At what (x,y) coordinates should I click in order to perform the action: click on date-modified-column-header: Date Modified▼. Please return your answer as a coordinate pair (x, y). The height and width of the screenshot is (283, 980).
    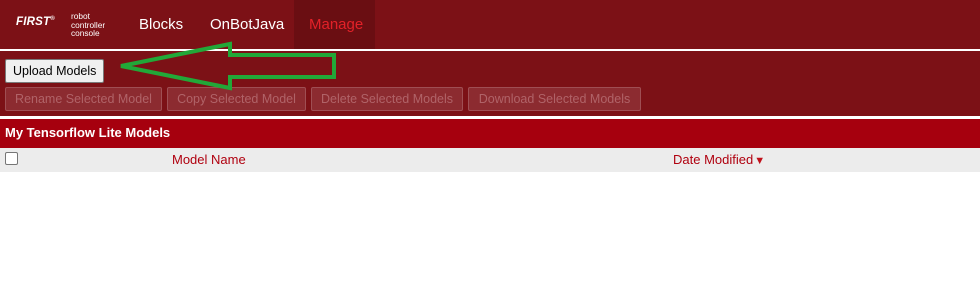
    Looking at the image, I should click on (719, 159).